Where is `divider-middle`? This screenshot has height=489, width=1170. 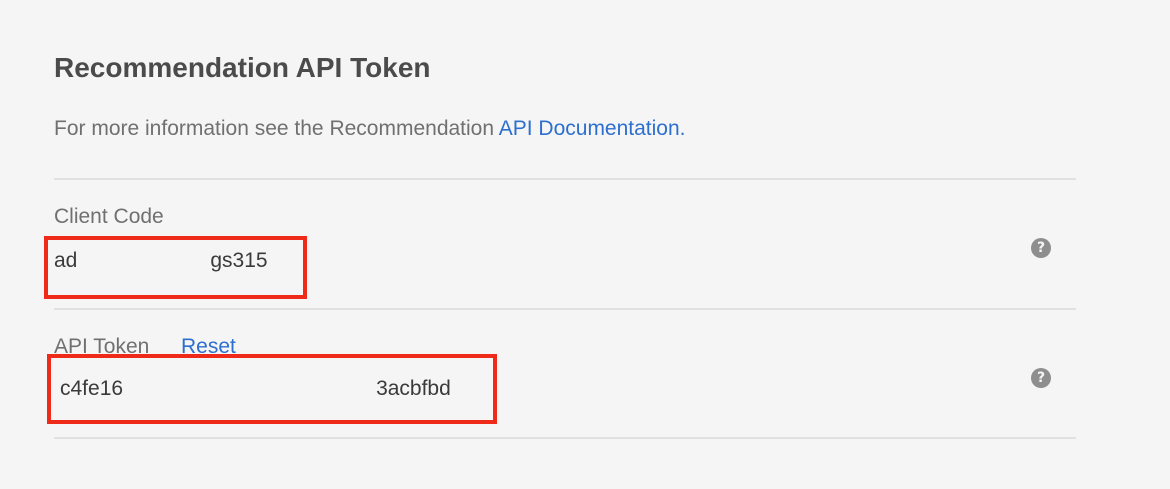 divider-middle is located at coordinates (565, 309).